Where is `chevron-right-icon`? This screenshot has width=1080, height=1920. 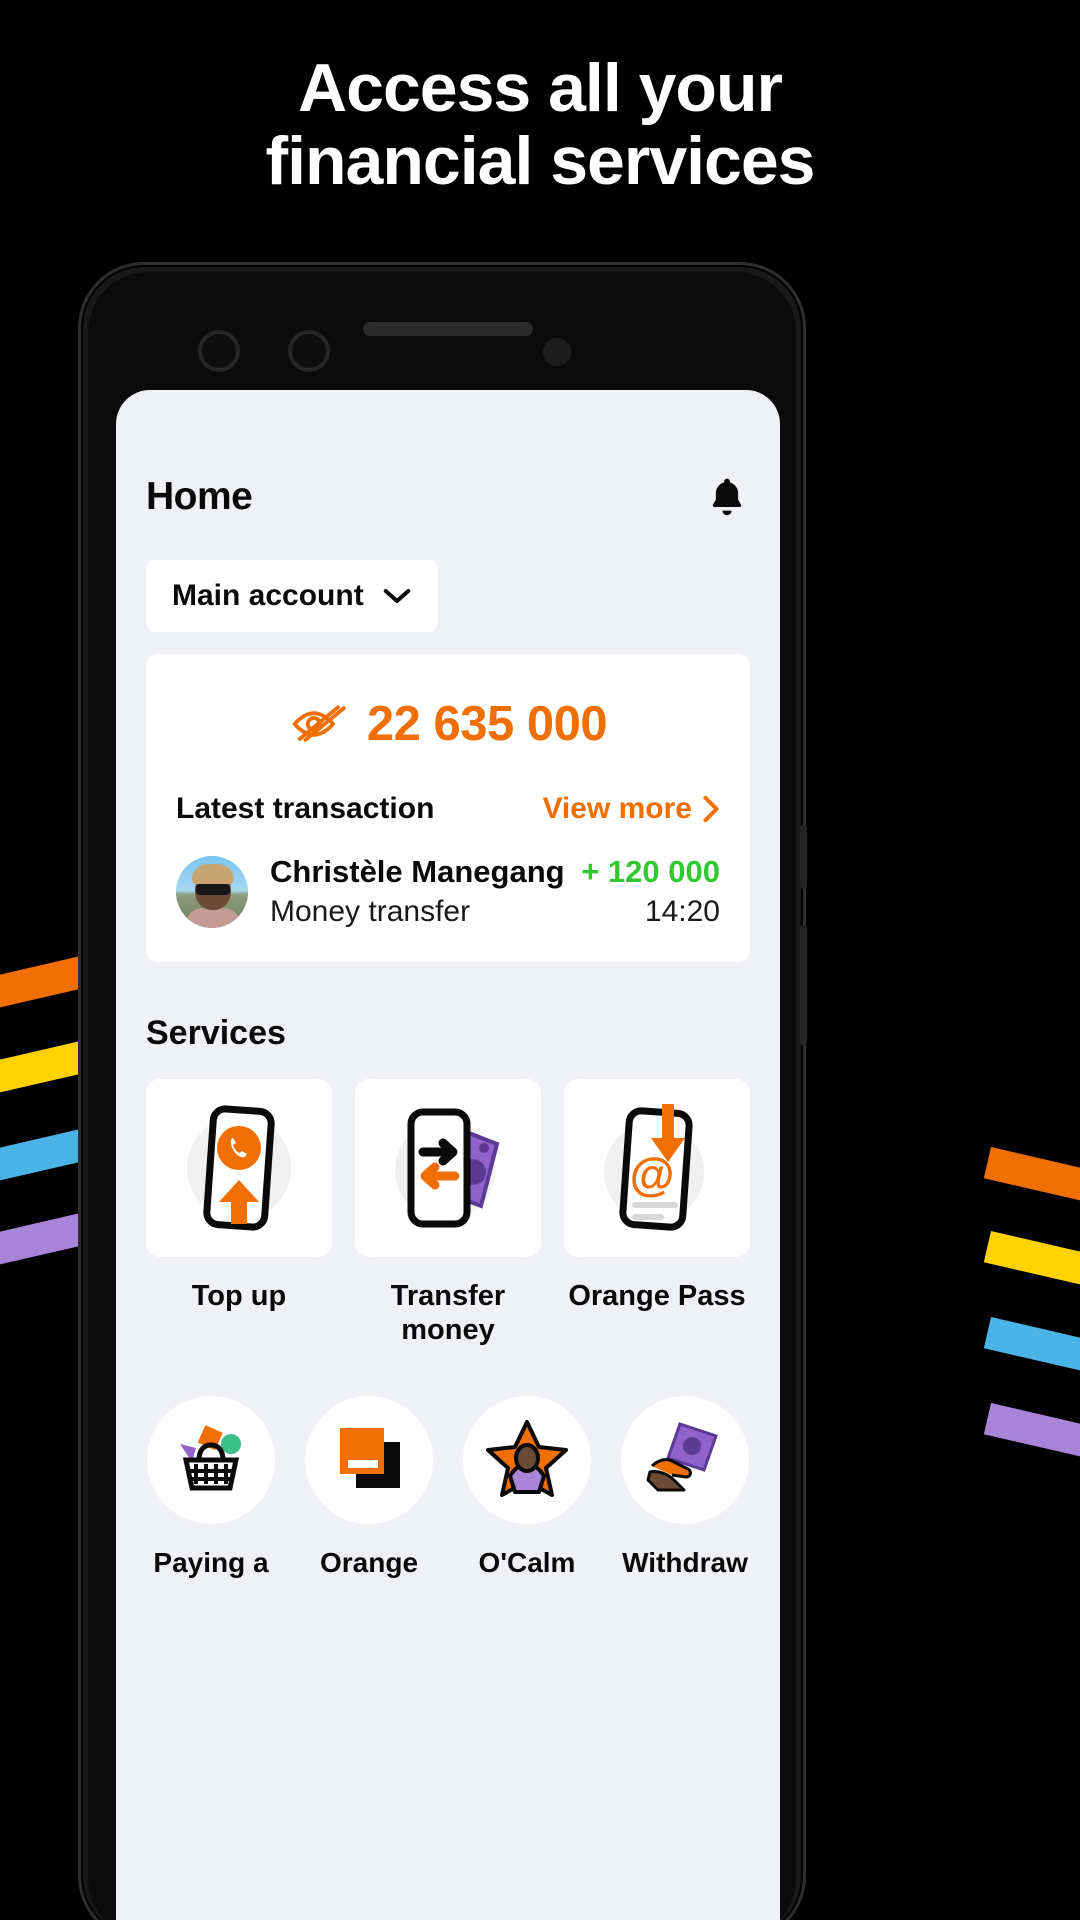
chevron-right-icon is located at coordinates (711, 809).